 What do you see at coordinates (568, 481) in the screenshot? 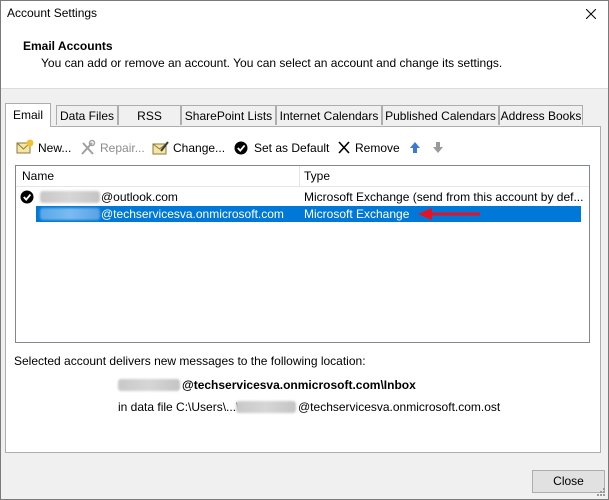
I see `close-button: Close` at bounding box center [568, 481].